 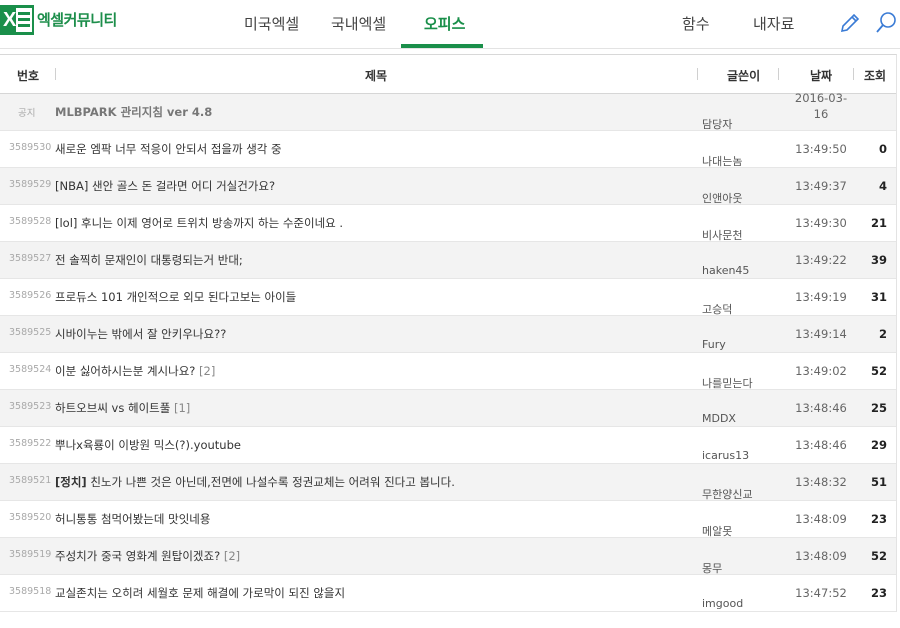 I want to click on post-subject: 시바이누는 밖에서 잘 안키우나요??, so click(x=140, y=334).